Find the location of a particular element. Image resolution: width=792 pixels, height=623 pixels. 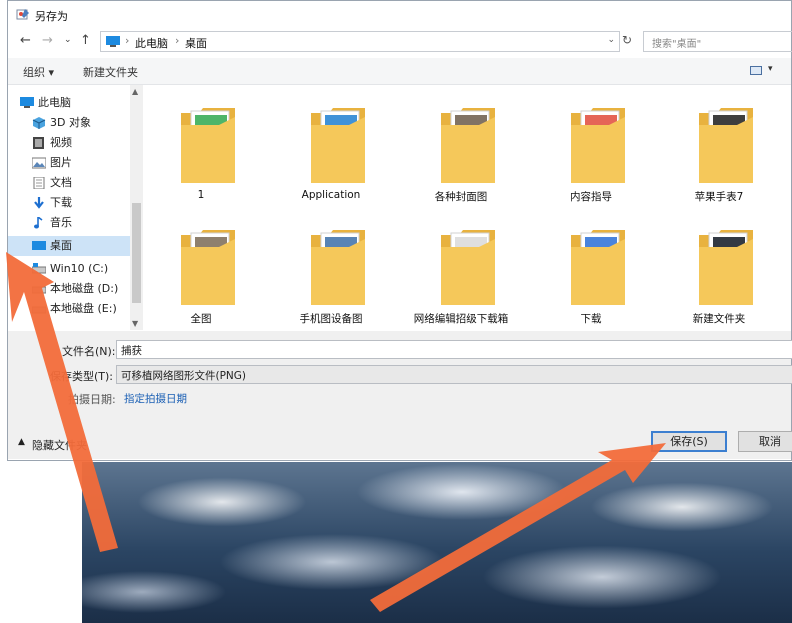

folder-label: 各种封面图 is located at coordinates (461, 197).